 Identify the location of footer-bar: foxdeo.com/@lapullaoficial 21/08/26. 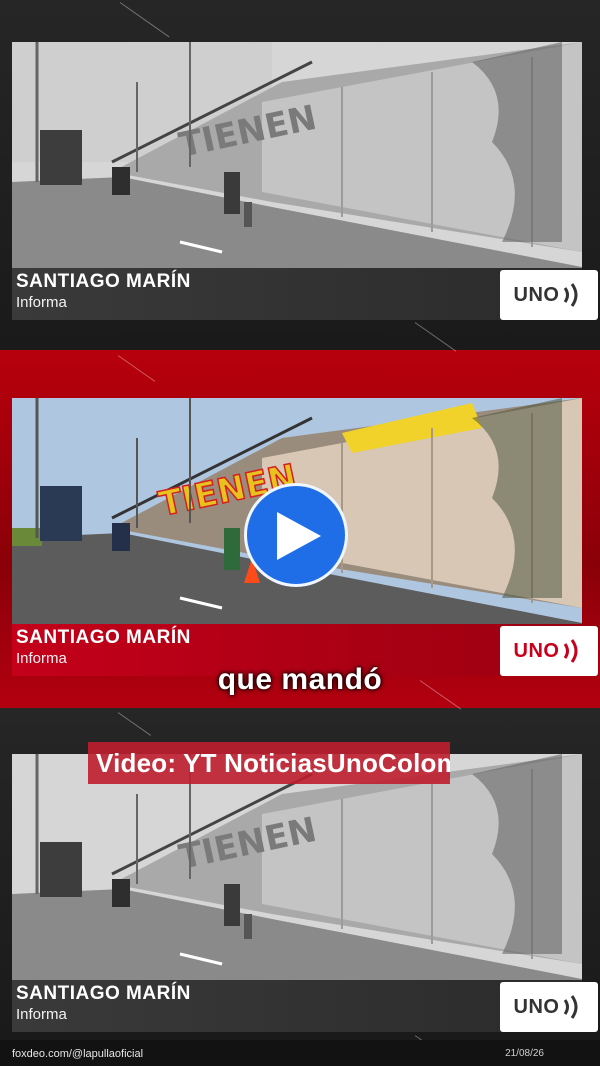
(300, 1053).